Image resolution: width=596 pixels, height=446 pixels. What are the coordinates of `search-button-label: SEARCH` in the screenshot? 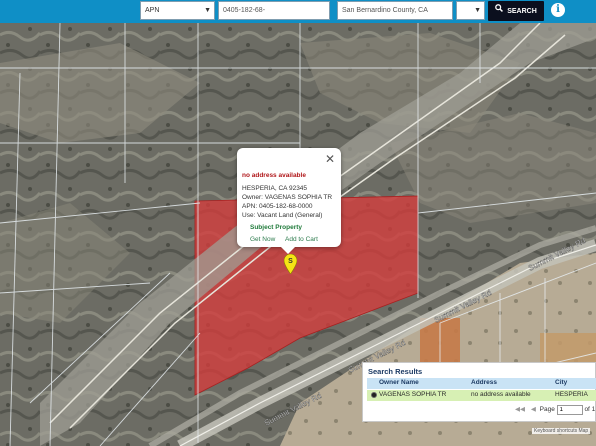 It's located at (522, 11).